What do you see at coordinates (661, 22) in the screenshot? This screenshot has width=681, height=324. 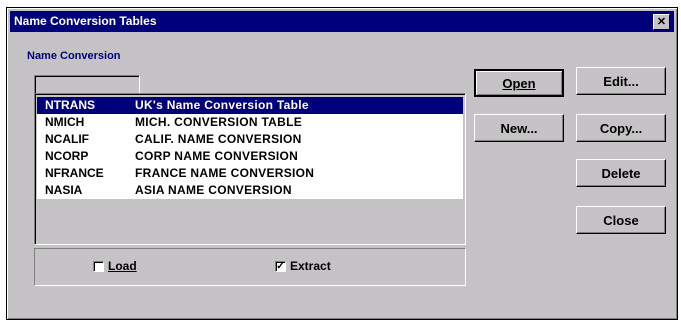 I see `close-window-icon: ✕` at bounding box center [661, 22].